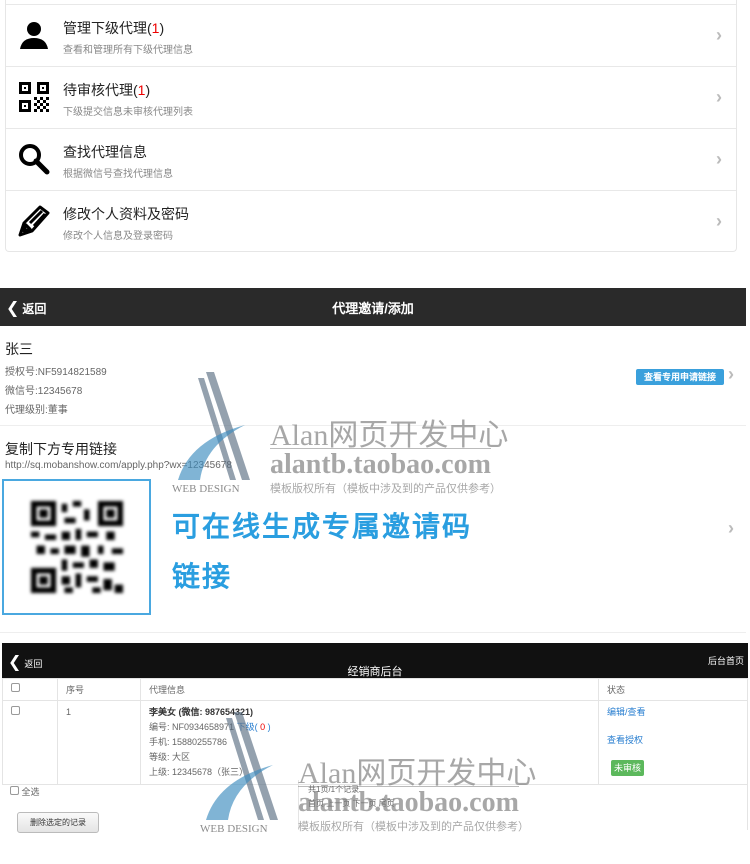  I want to click on menu-title: 查找代理信息, so click(105, 152).